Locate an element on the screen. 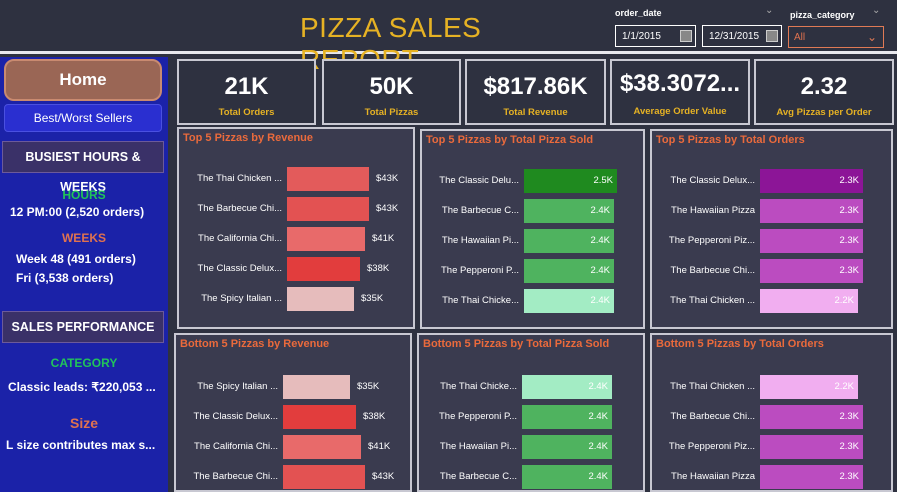 Image resolution: width=897 pixels, height=492 pixels. pizza-category-select: All ⌄ is located at coordinates (836, 37).